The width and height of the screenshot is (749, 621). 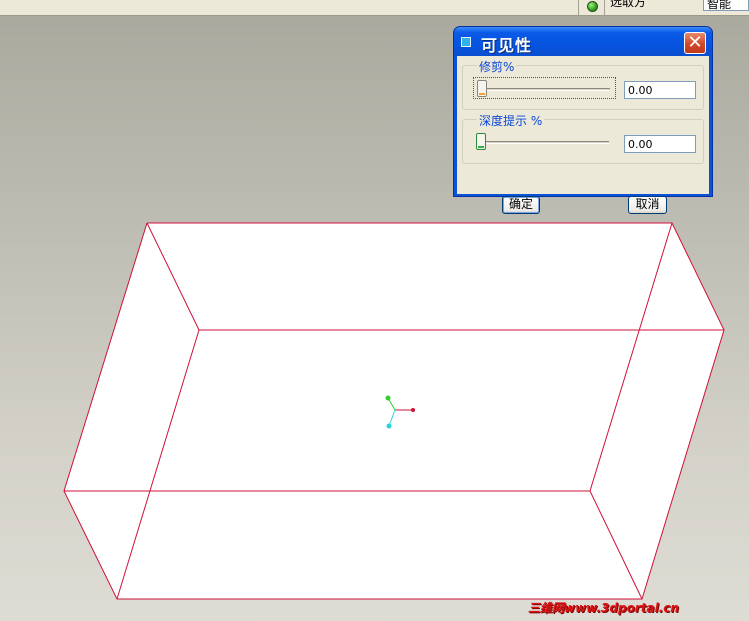 I want to click on trim-slider-thumb, so click(x=482, y=88).